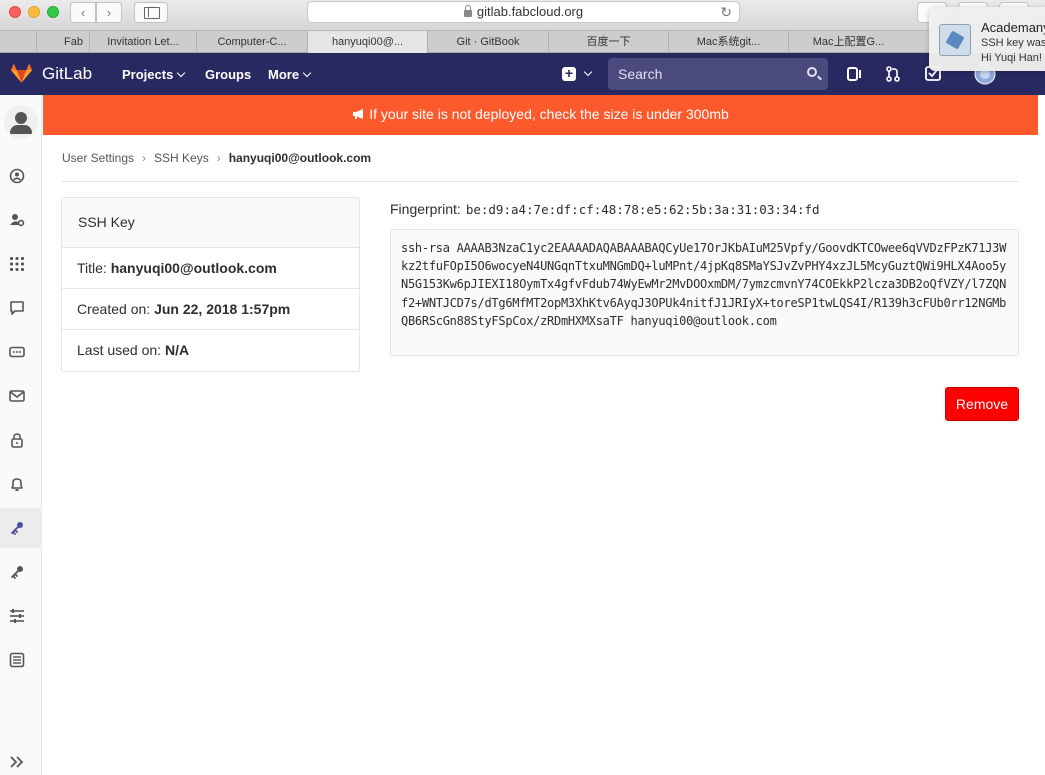 Image resolution: width=1045 pixels, height=775 pixels. What do you see at coordinates (955, 40) in the screenshot?
I see `mail-app-icon` at bounding box center [955, 40].